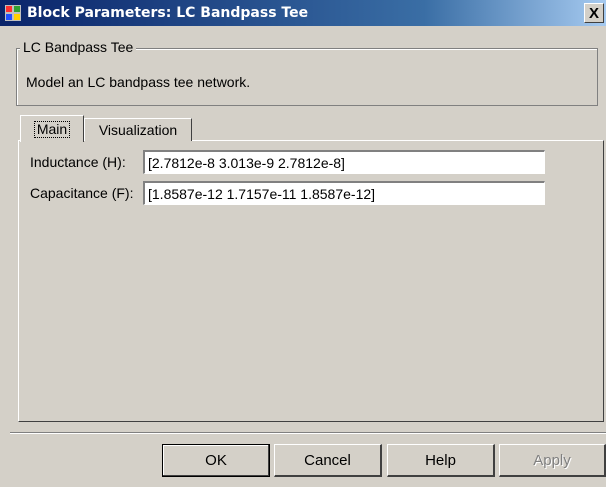 Image resolution: width=606 pixels, height=487 pixels. I want to click on simulink-block-icon, so click(13, 13).